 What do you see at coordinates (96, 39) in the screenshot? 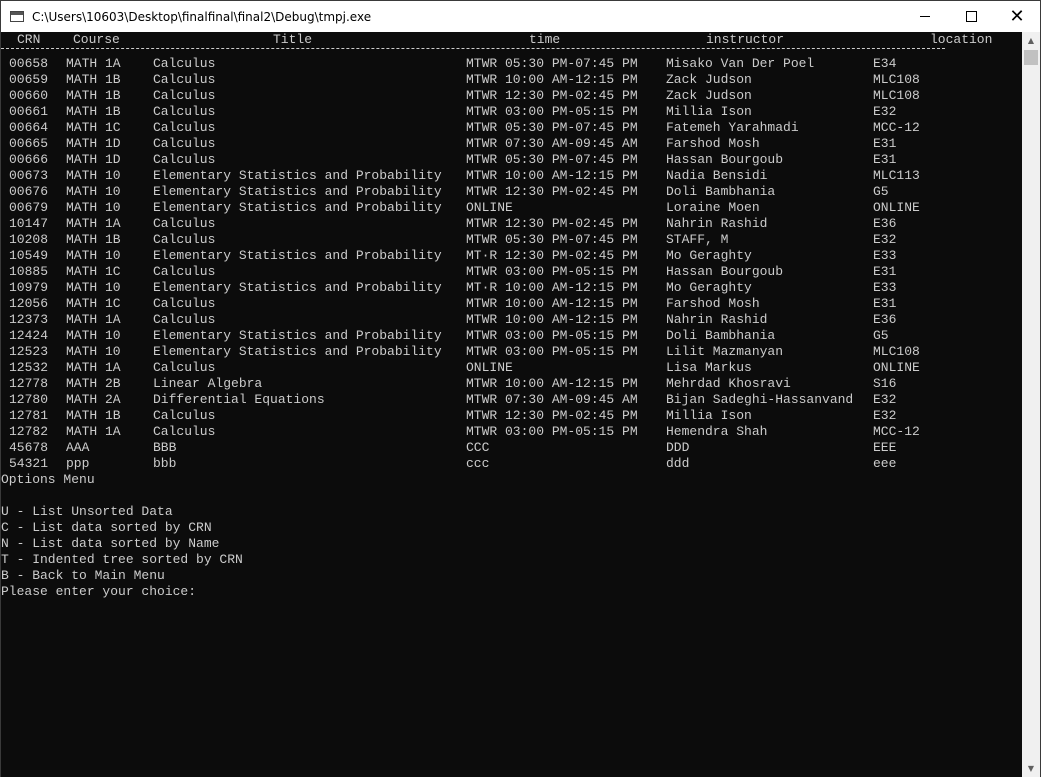
I see `header-course: Course` at bounding box center [96, 39].